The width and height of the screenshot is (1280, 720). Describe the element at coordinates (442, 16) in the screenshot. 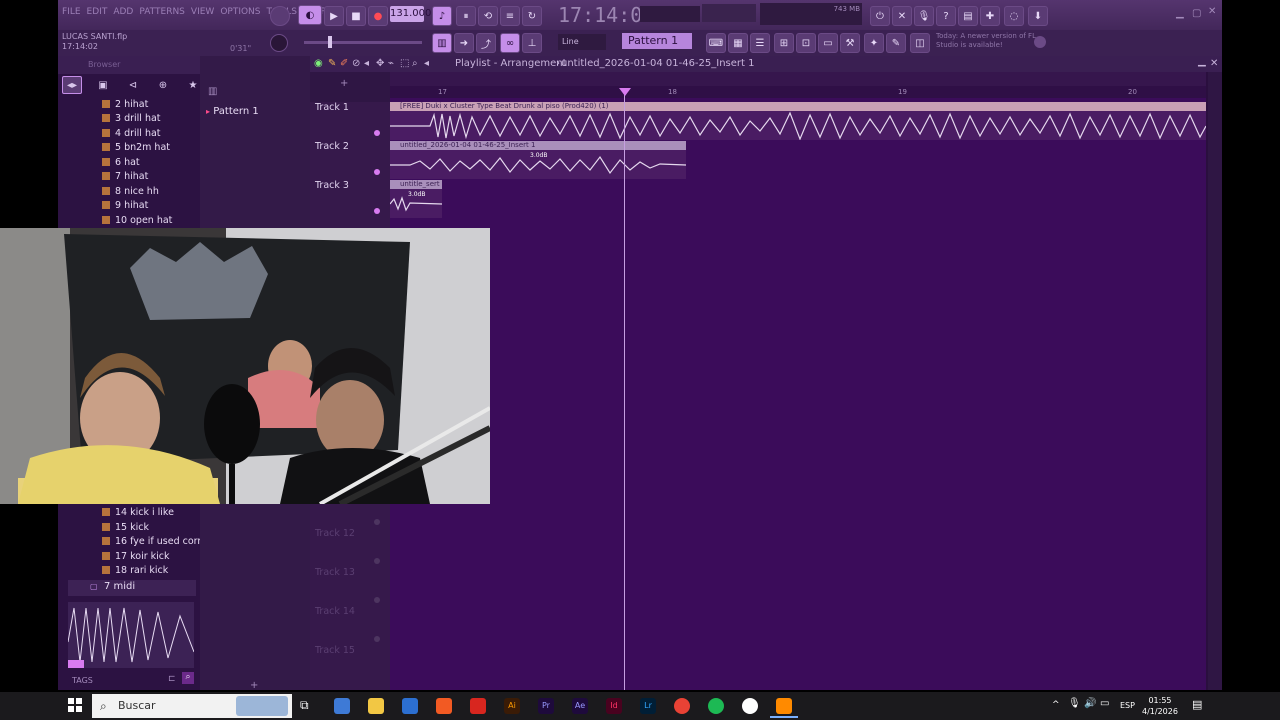

I see `metronome-button: ♪` at that location.